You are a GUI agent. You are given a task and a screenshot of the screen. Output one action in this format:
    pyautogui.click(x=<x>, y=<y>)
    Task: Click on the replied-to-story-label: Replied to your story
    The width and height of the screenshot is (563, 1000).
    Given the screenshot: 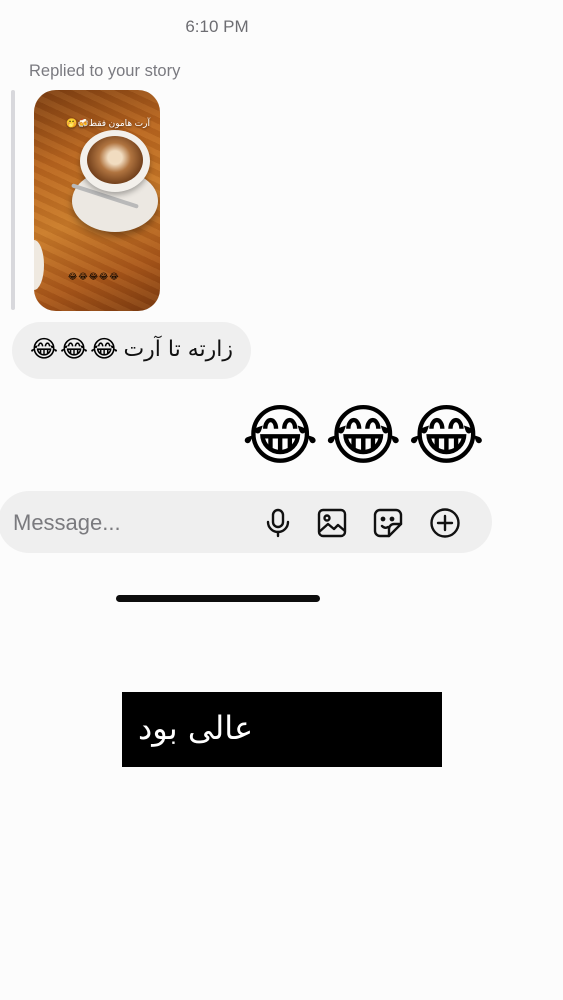 What is the action you would take?
    pyautogui.click(x=105, y=71)
    